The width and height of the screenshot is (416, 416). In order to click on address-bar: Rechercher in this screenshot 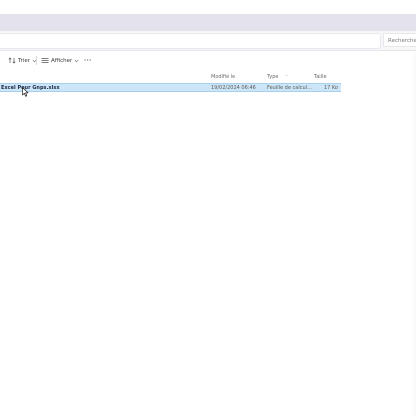, I will do `click(208, 41)`.